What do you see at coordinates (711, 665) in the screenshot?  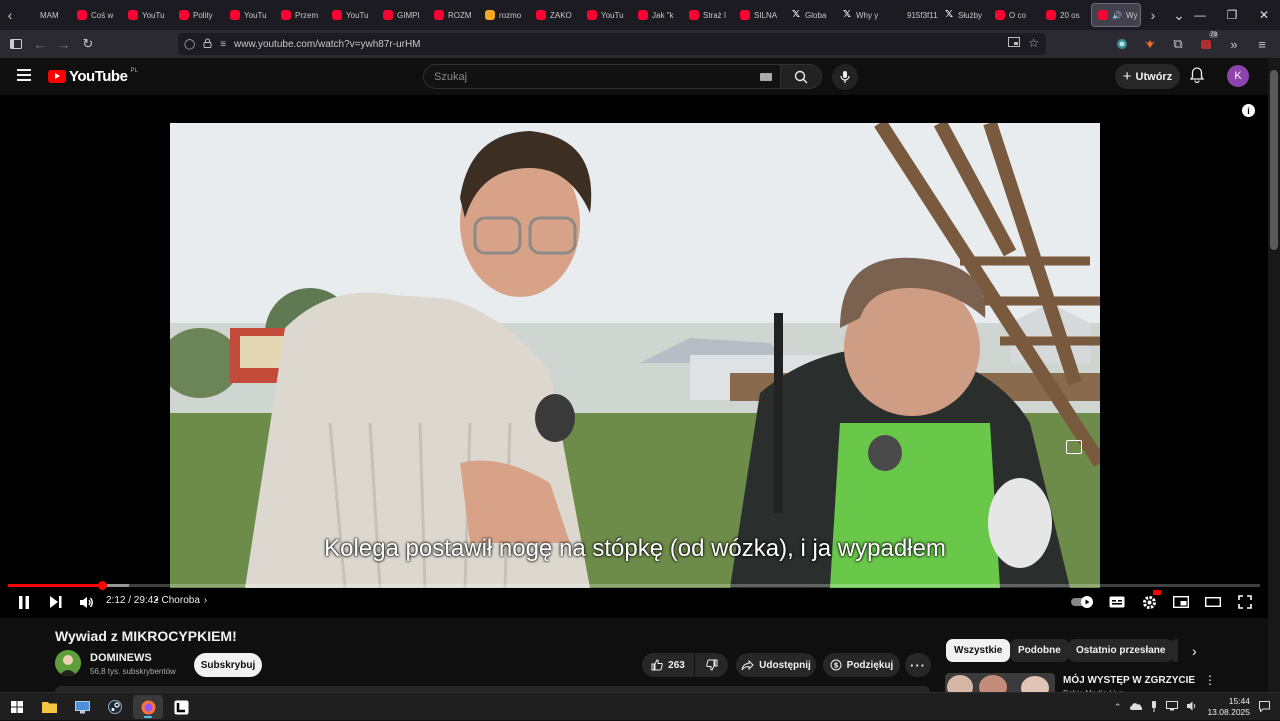 I see `dislike-button` at bounding box center [711, 665].